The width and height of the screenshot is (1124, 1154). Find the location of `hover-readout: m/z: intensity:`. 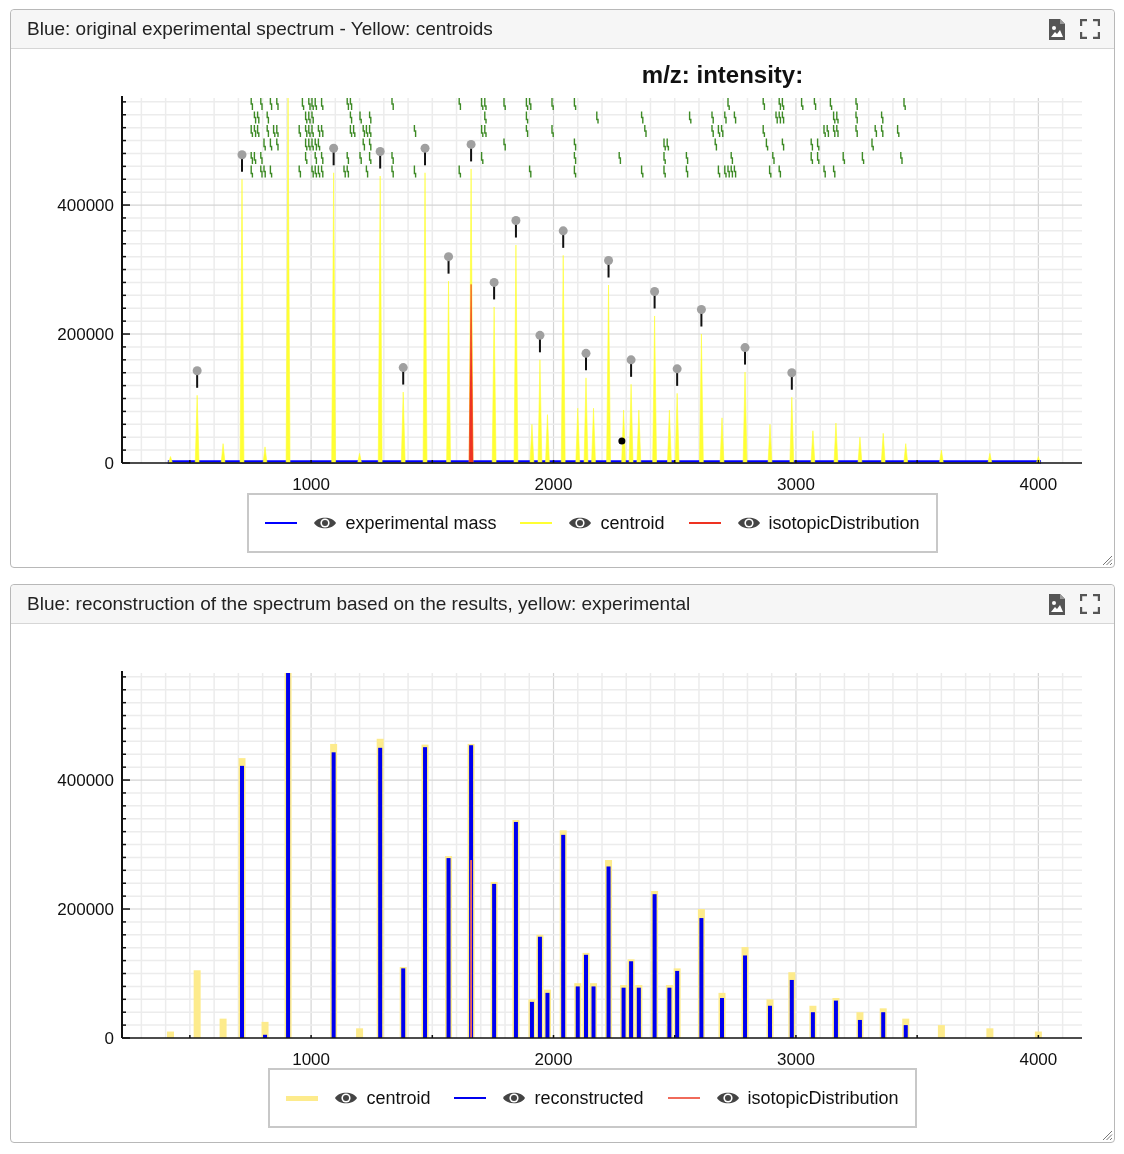

hover-readout: m/z: intensity: is located at coordinates (722, 75).